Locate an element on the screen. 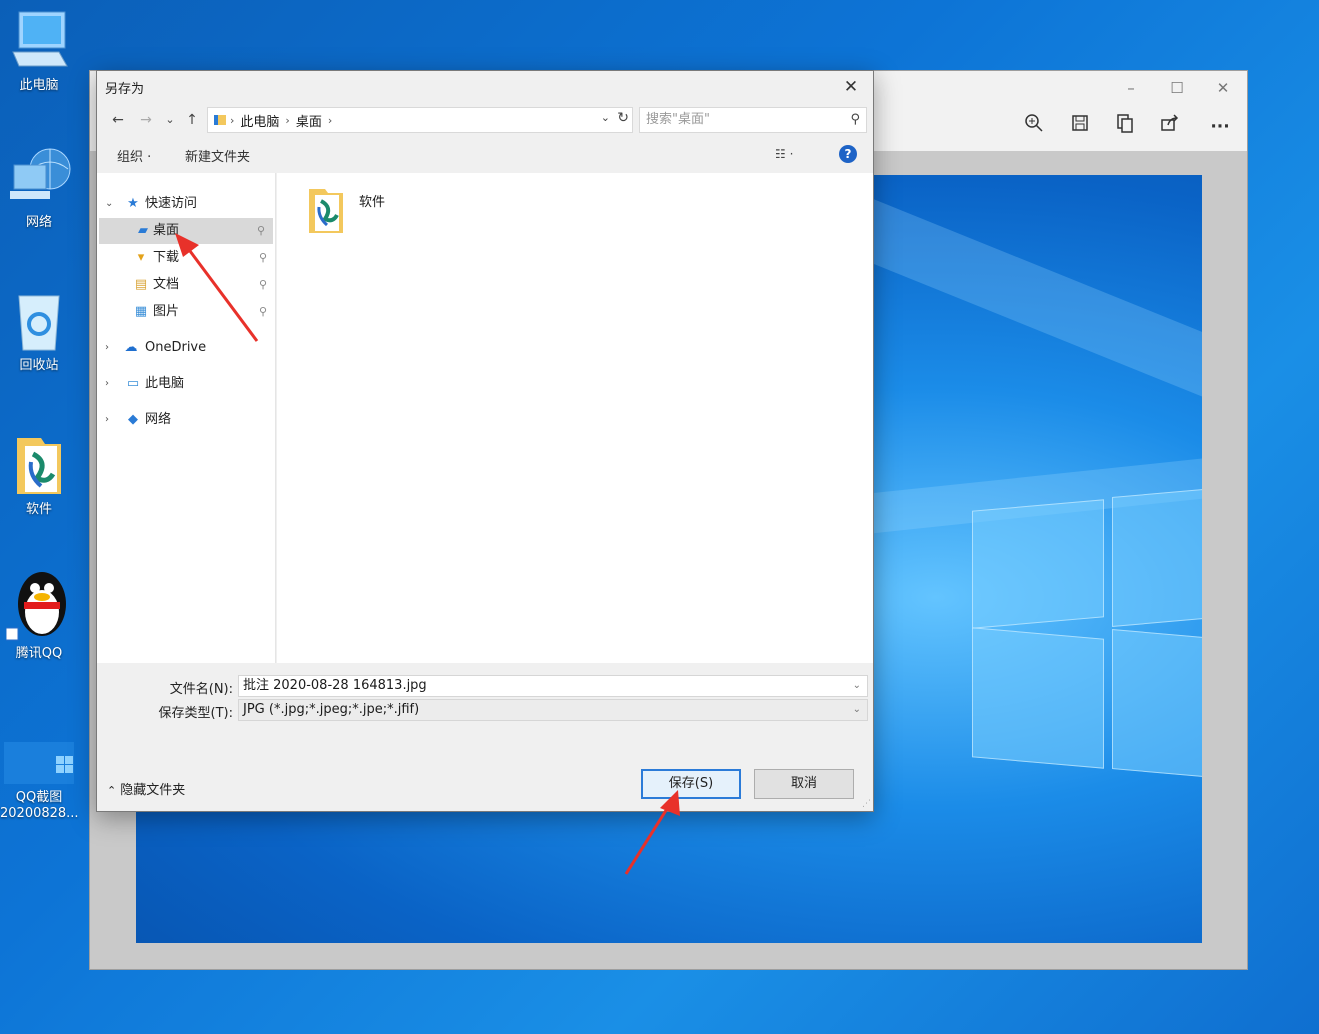  share-icon is located at coordinates (1170, 127).